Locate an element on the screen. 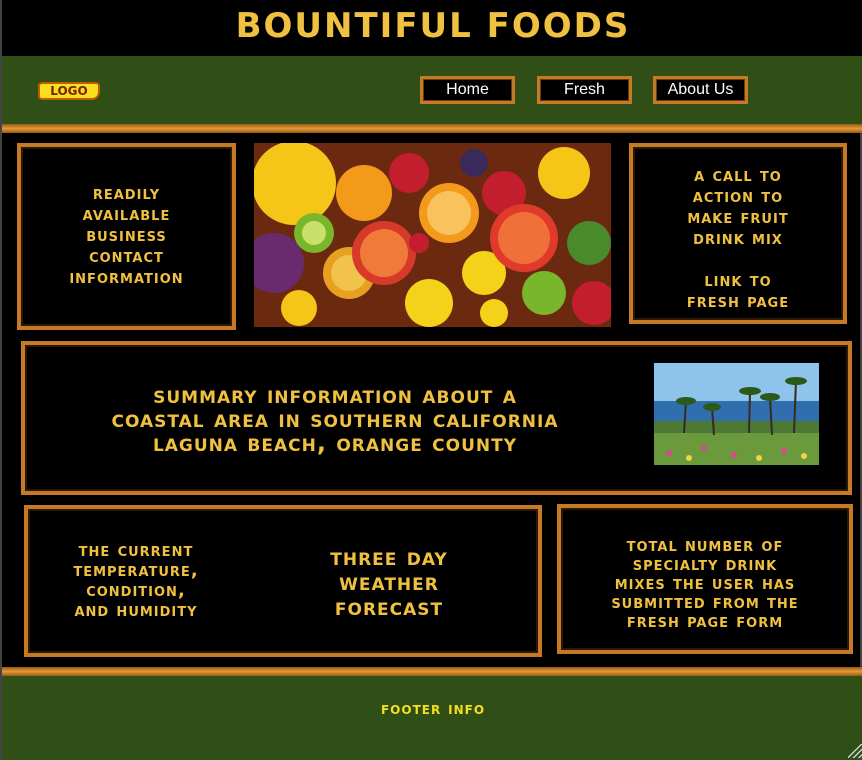 Image resolution: width=862 pixels, height=760 pixels. site-title: Bountiful Foods is located at coordinates (433, 26).